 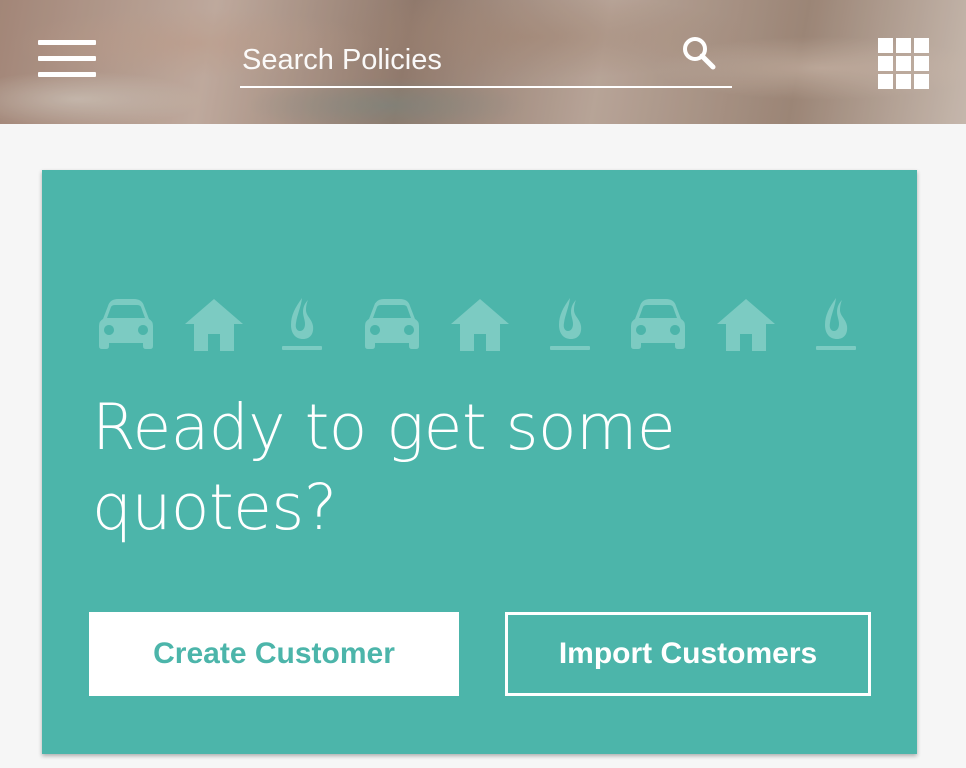 What do you see at coordinates (384, 467) in the screenshot?
I see `card-headline: Ready to get some quotes?` at bounding box center [384, 467].